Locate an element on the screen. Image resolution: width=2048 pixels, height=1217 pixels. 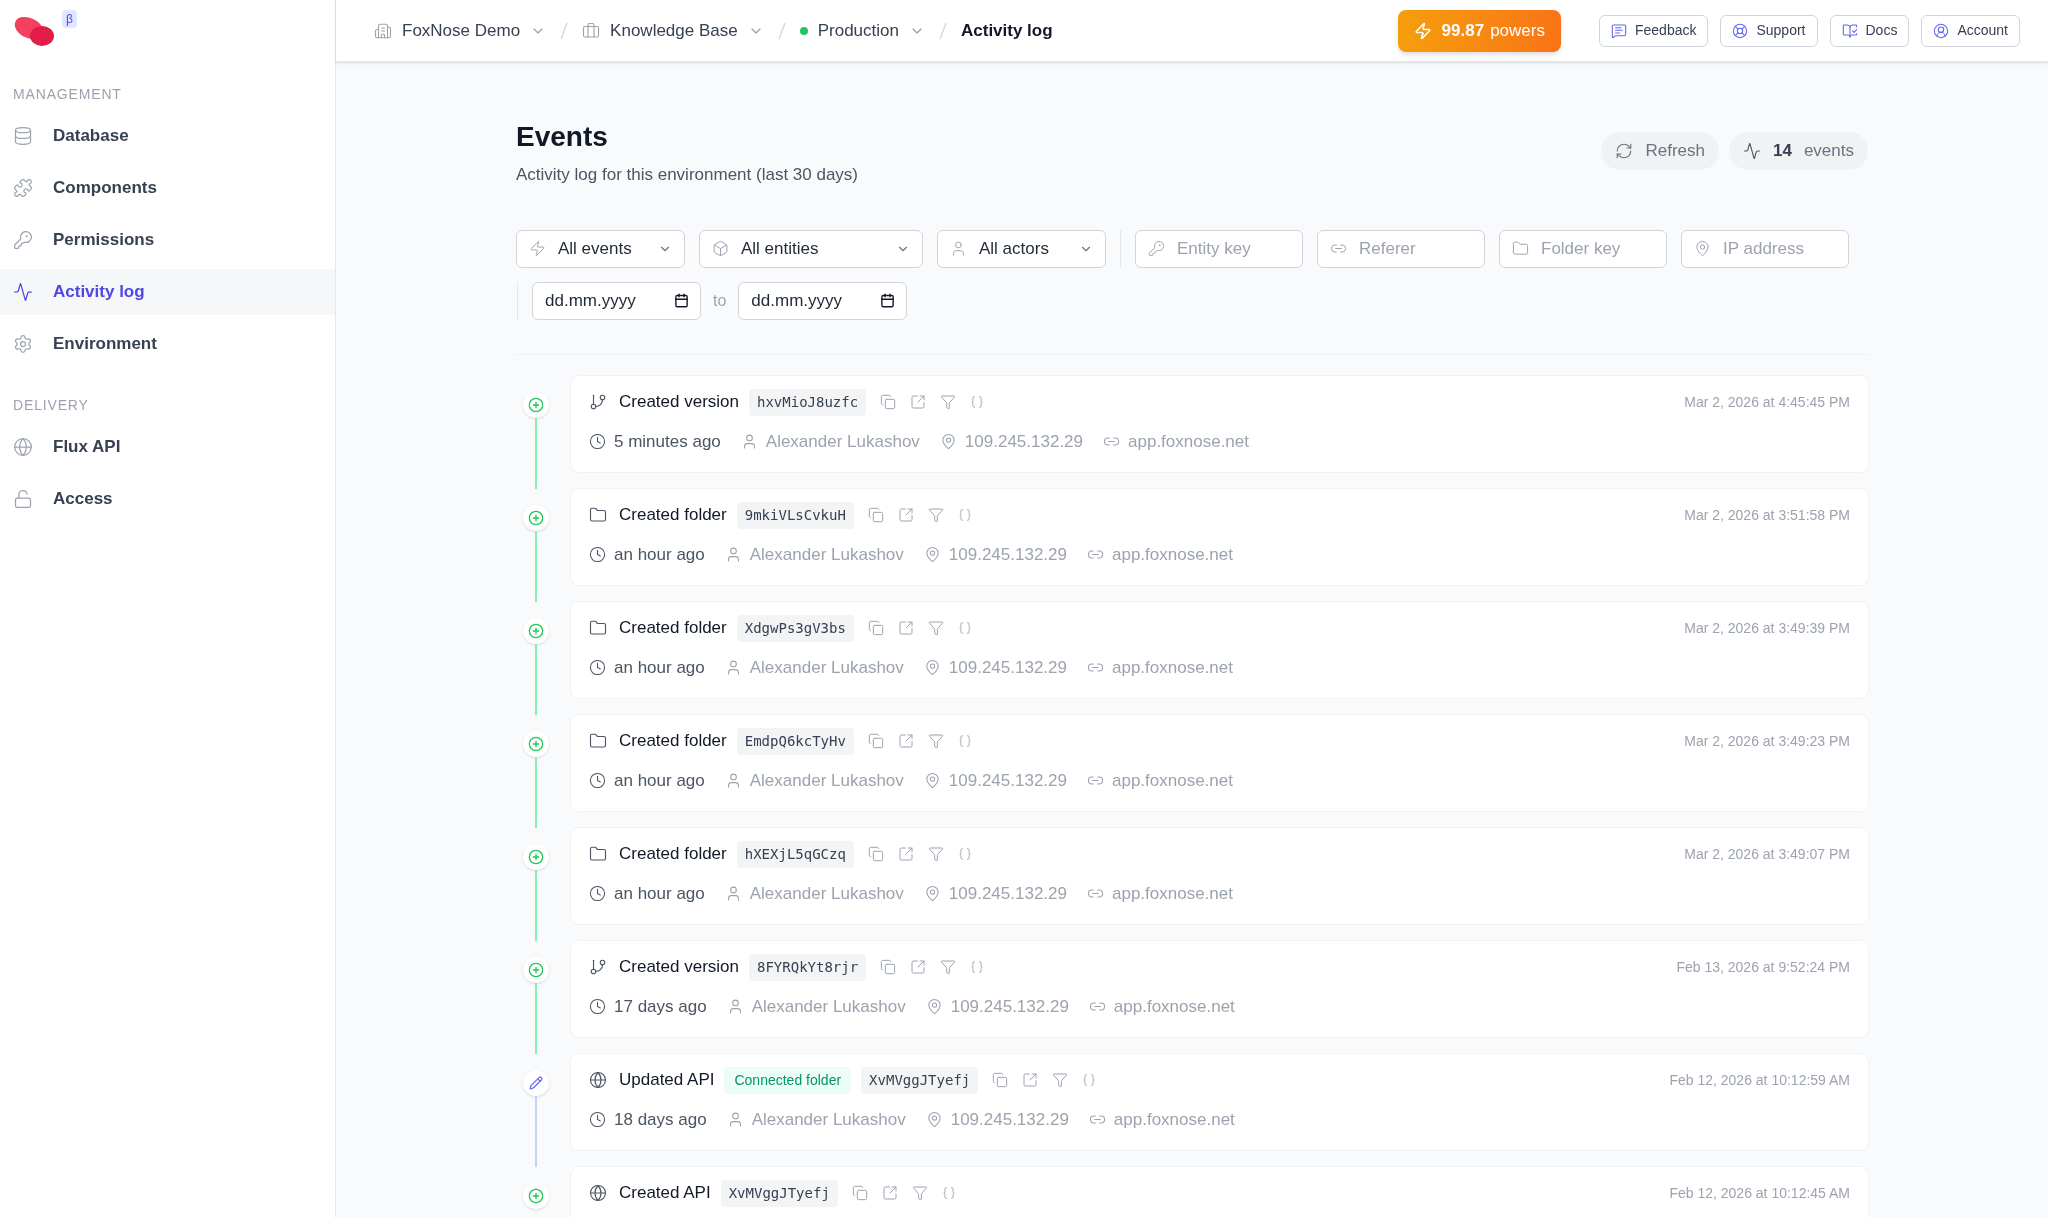
nav-item: Flux API is located at coordinates (167, 447).